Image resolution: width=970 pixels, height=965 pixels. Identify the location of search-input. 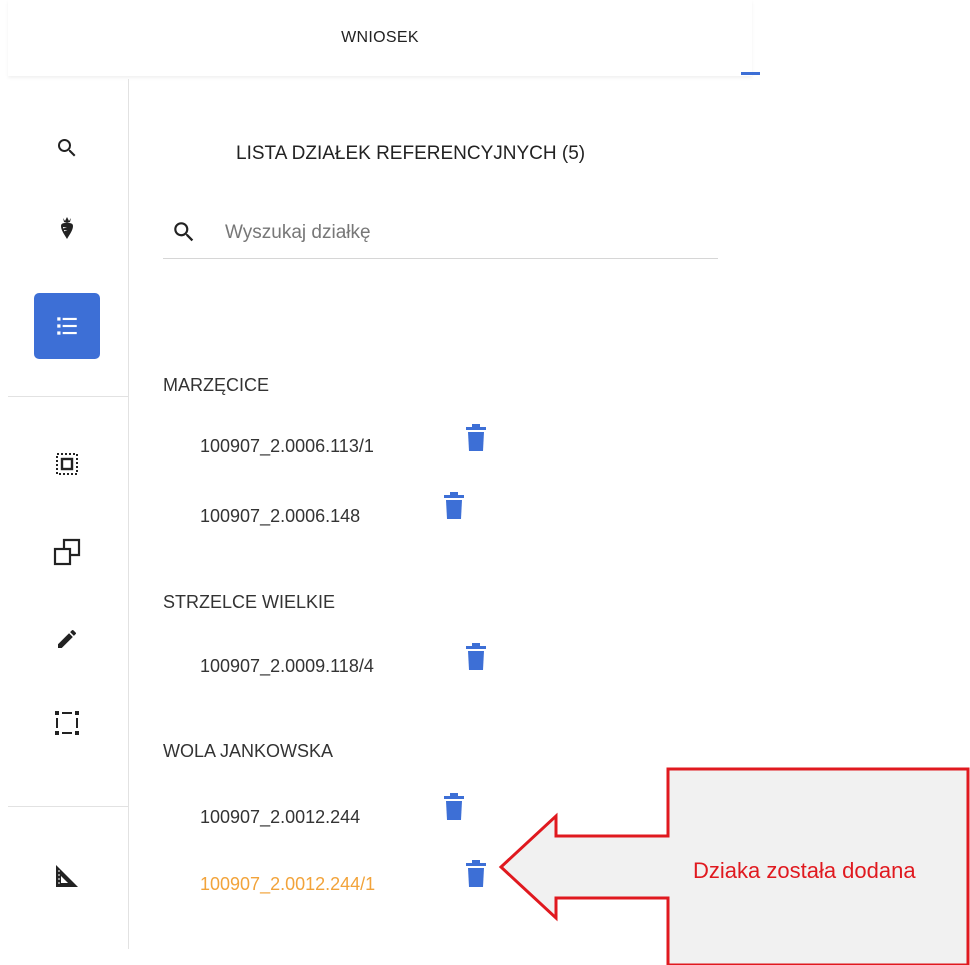
(465, 233).